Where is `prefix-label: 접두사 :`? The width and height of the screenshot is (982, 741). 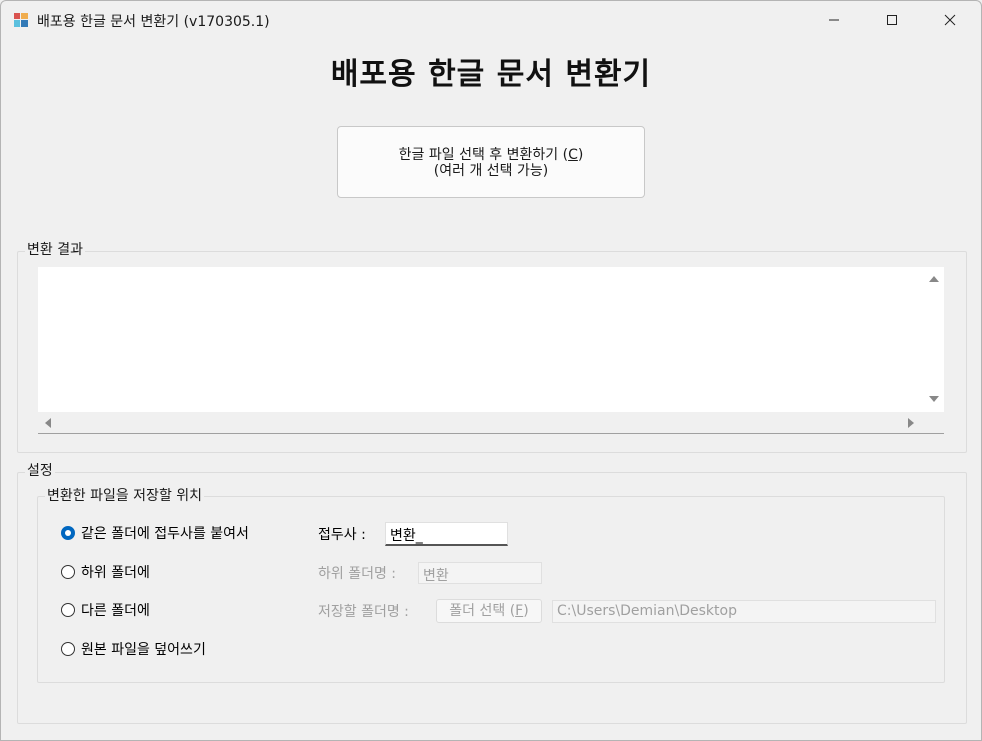 prefix-label: 접두사 : is located at coordinates (342, 535).